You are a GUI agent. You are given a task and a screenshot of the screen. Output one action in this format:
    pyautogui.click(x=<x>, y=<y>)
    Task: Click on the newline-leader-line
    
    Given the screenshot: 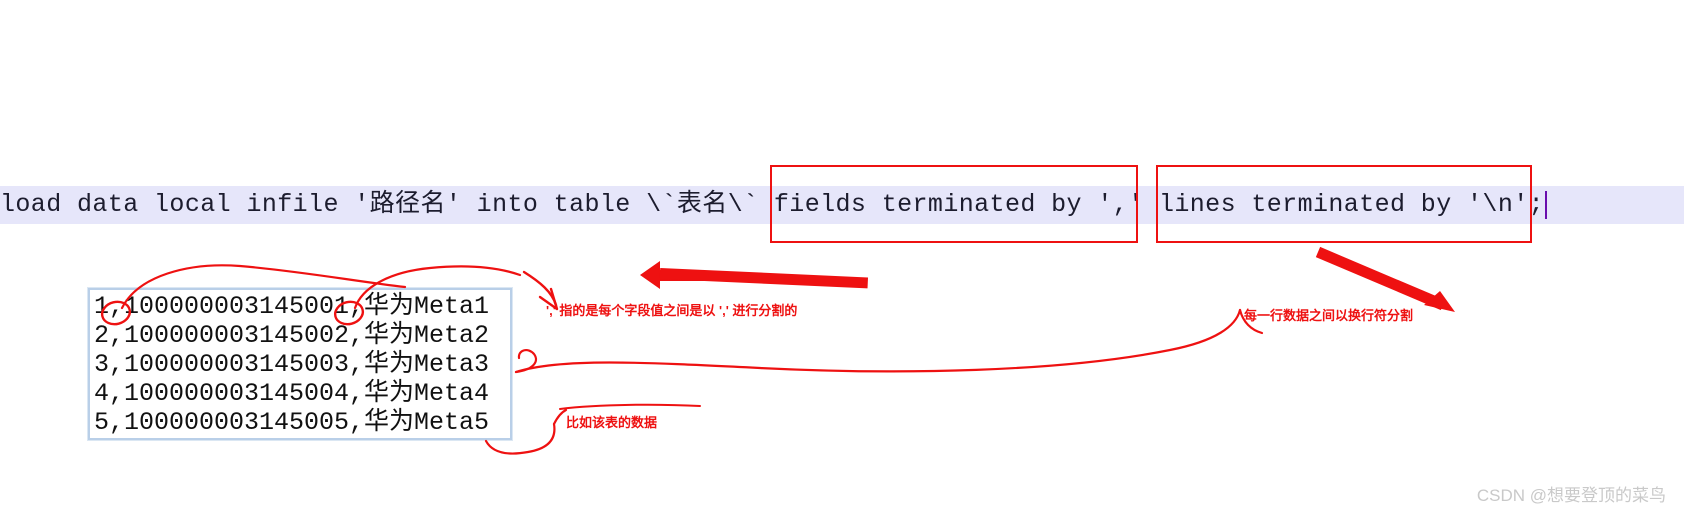 What is the action you would take?
    pyautogui.click(x=878, y=341)
    